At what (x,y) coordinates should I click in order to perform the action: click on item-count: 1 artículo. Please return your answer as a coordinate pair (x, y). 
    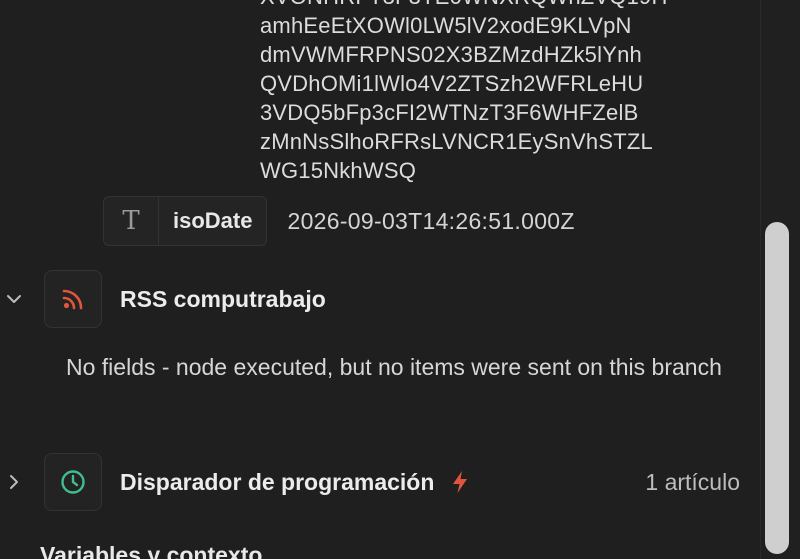
    Looking at the image, I should click on (692, 481).